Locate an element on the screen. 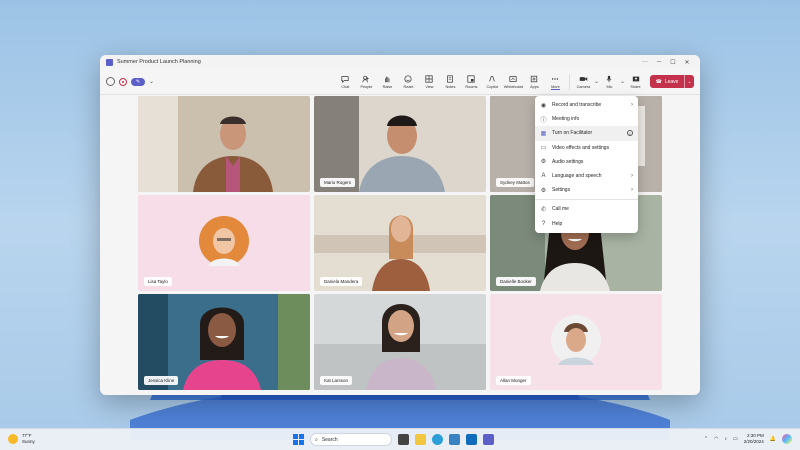 The height and width of the screenshot is (450, 800). record-icon: ◉ is located at coordinates (543, 105).